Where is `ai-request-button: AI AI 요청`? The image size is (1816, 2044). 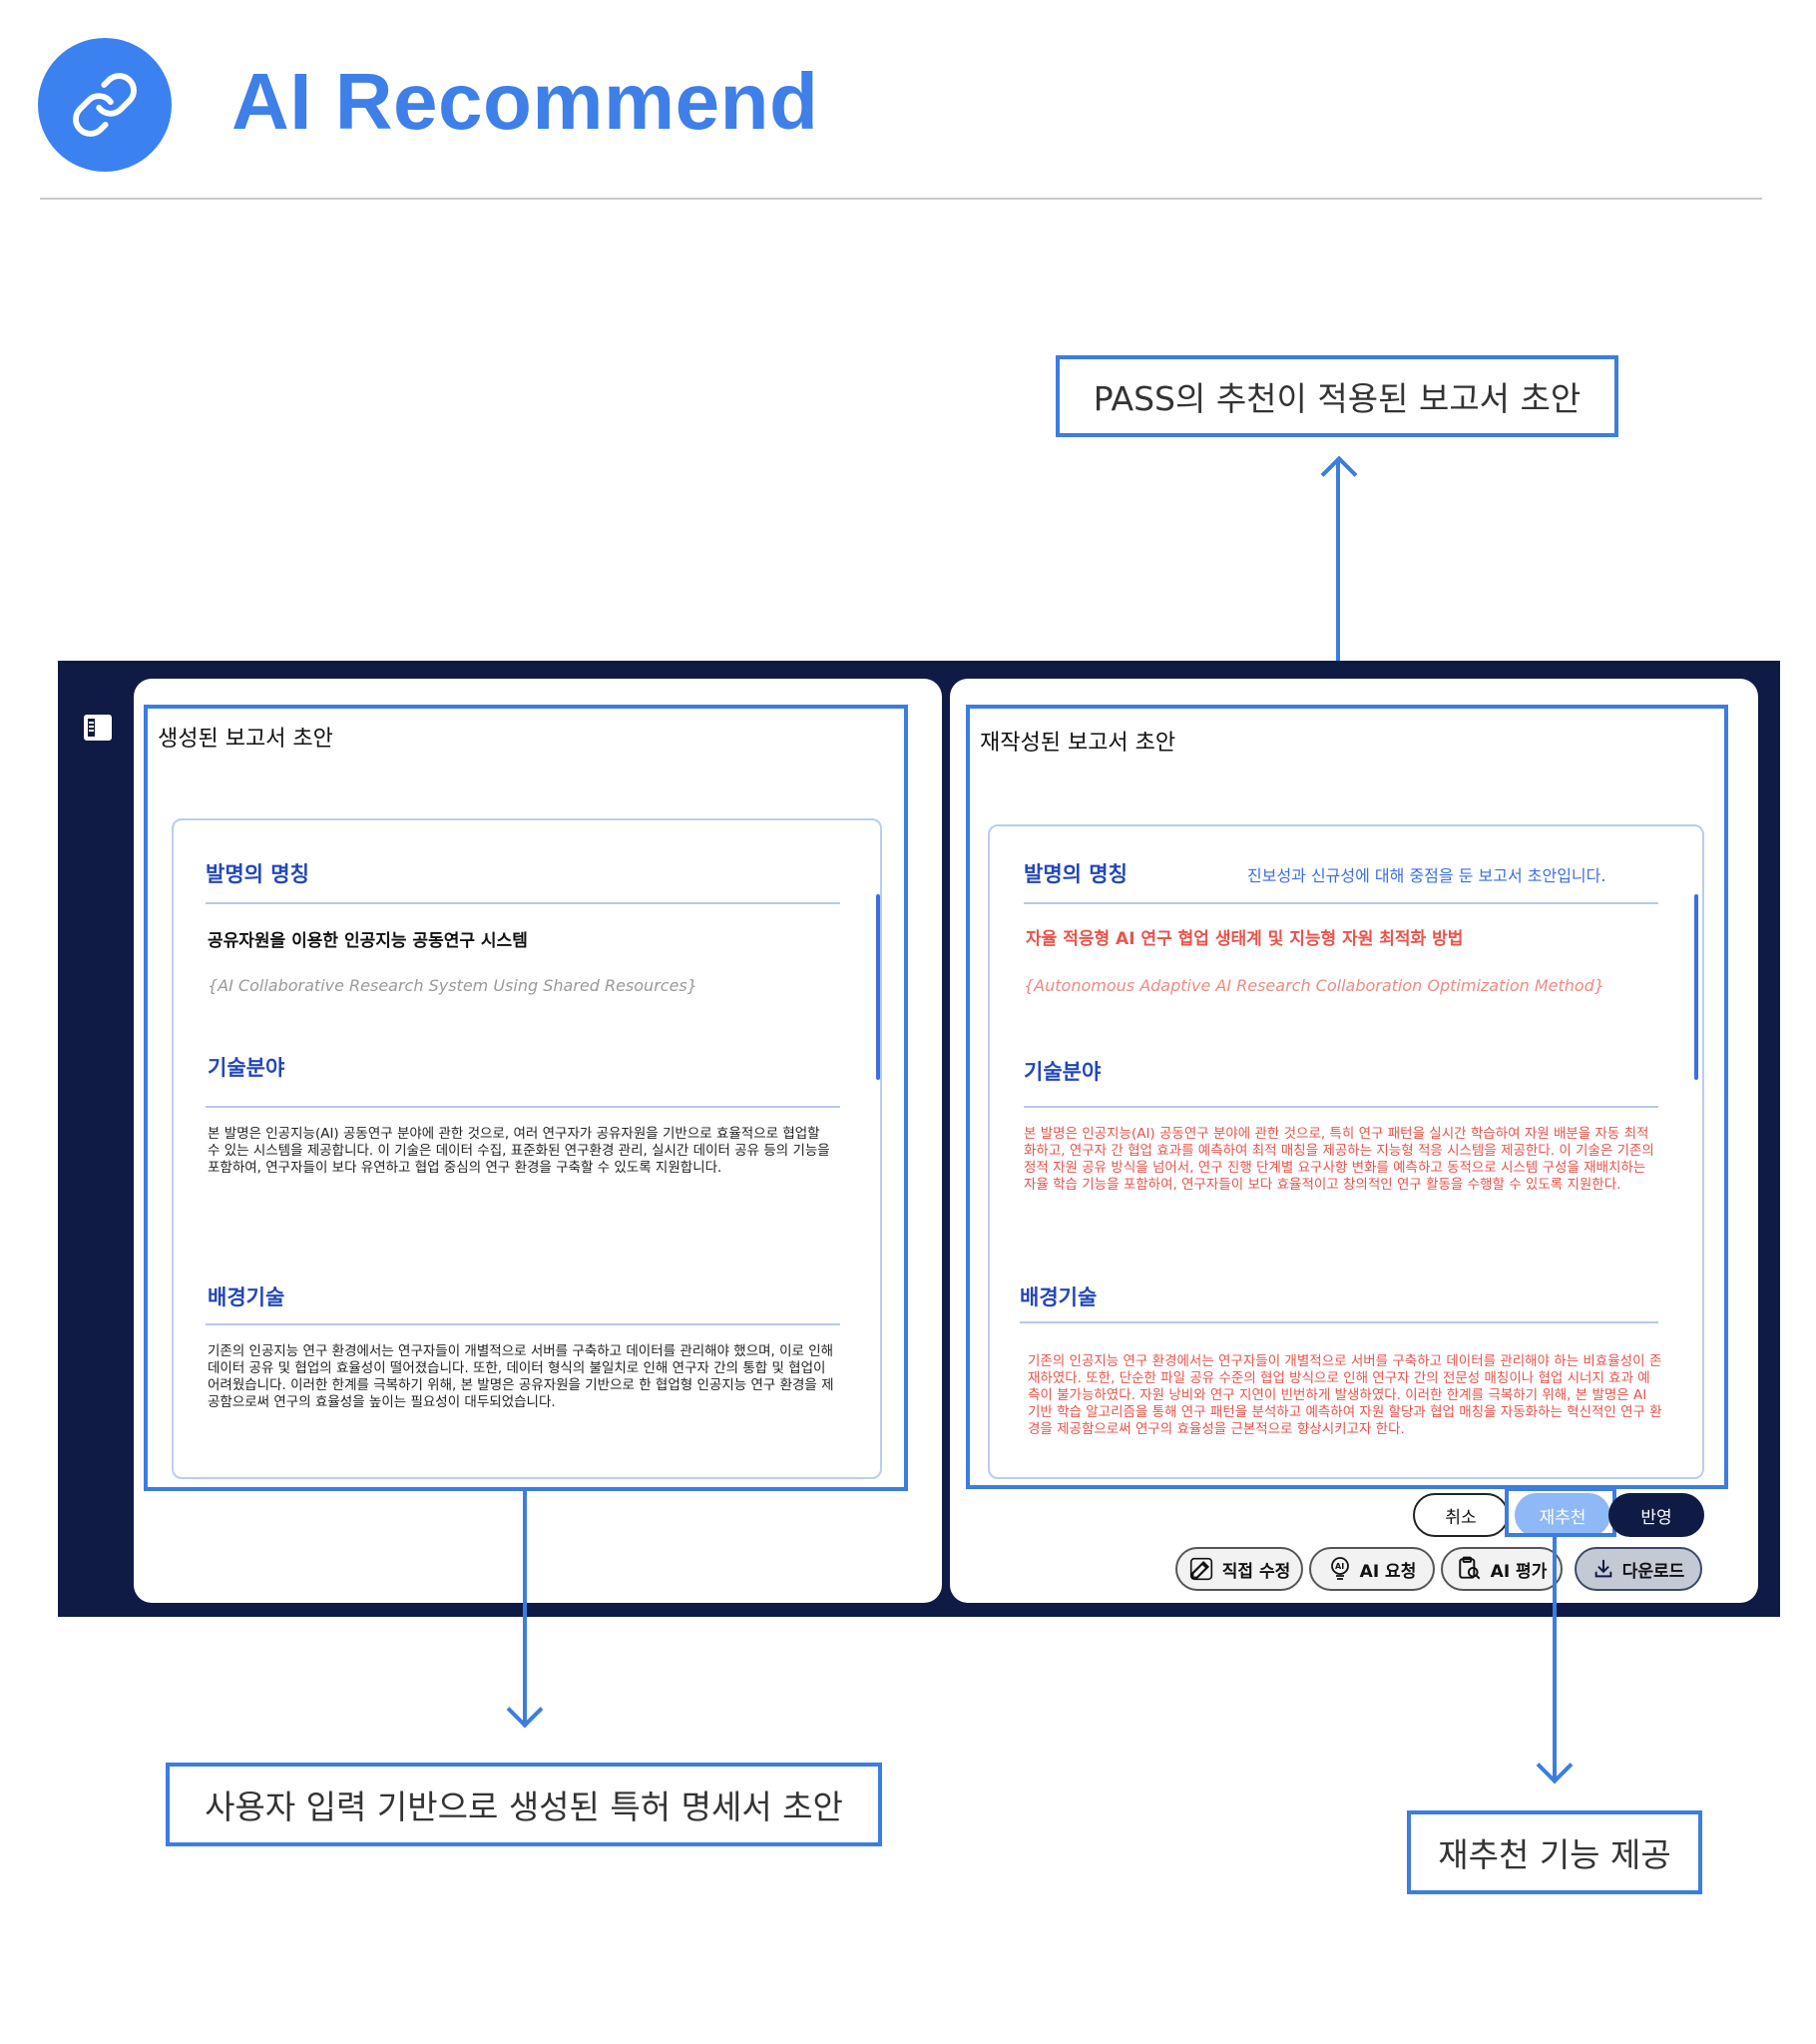 ai-request-button: AI AI 요청 is located at coordinates (1372, 1569).